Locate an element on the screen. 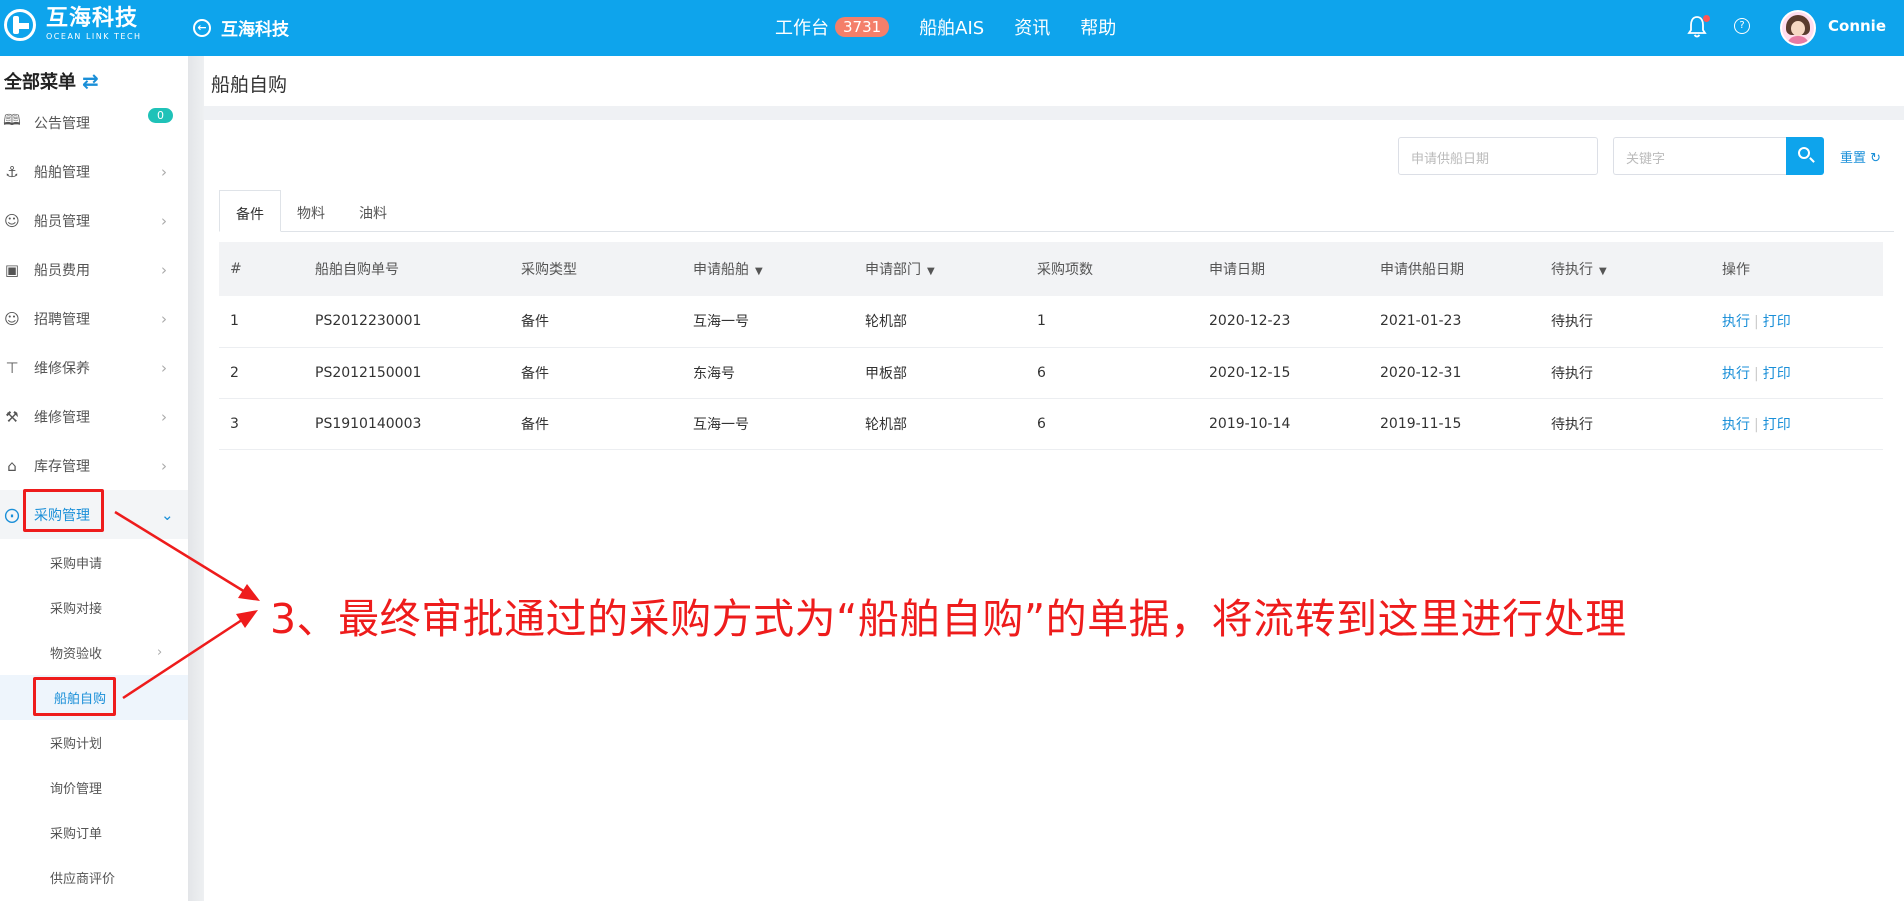  sidebar-item-label: 船员管理 is located at coordinates (62, 221).